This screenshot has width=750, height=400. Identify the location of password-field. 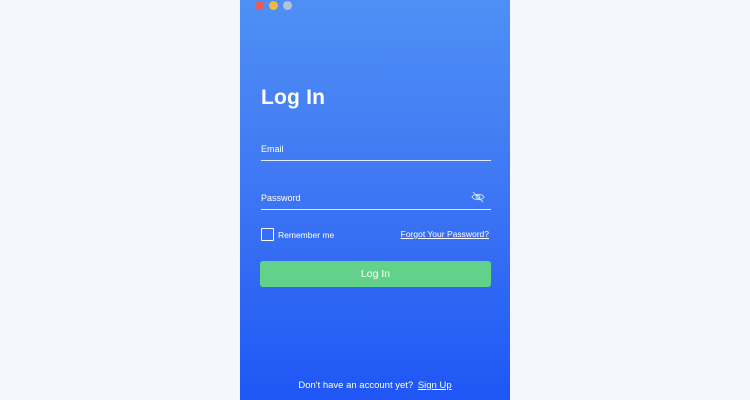
(366, 198).